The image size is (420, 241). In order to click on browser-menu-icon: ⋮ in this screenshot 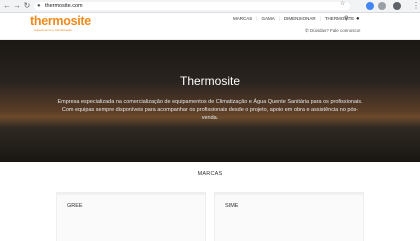, I will do `click(416, 6)`.